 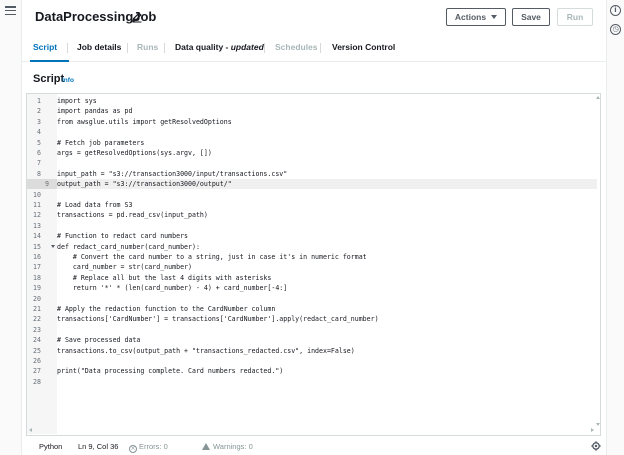 I want to click on tab-version-control: Version Control, so click(x=363, y=47).